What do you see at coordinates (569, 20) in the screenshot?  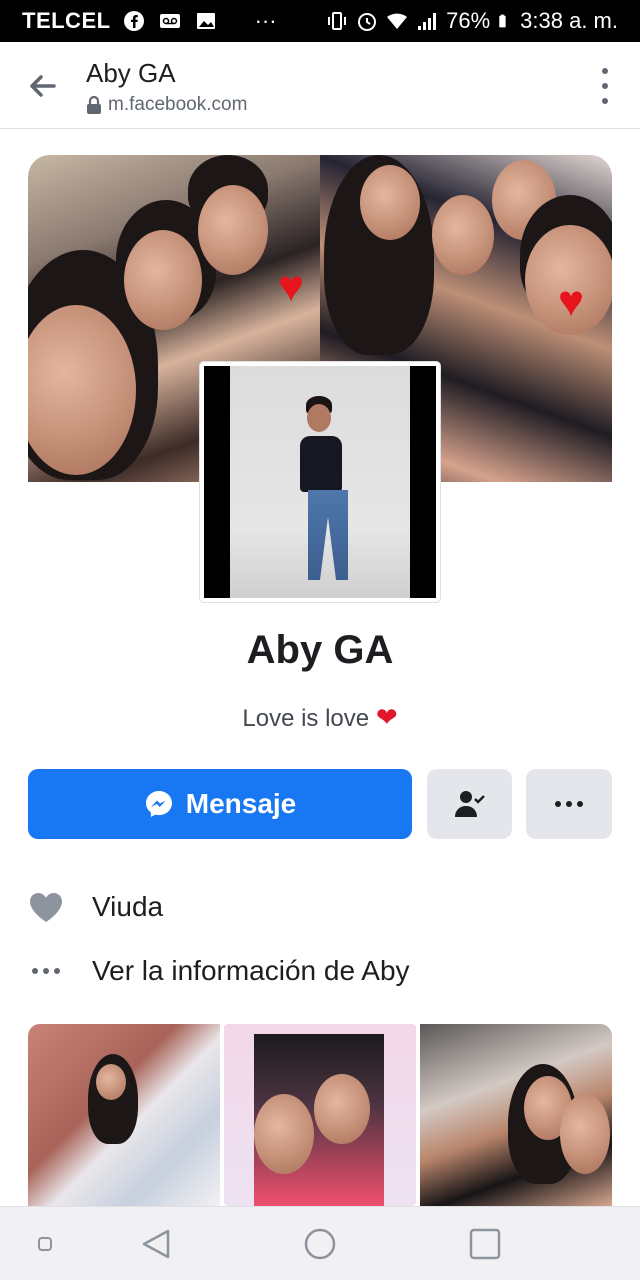 I see `clock: 3:38 a. m.` at bounding box center [569, 20].